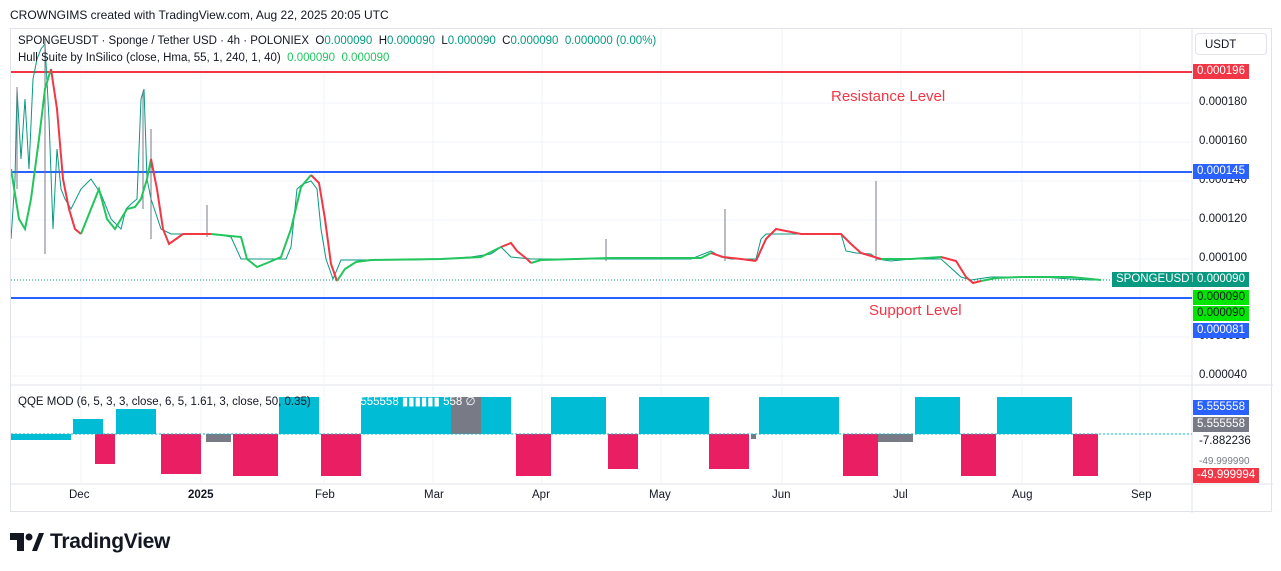  What do you see at coordinates (888, 96) in the screenshot?
I see `resistance-annotation: Resistance Level` at bounding box center [888, 96].